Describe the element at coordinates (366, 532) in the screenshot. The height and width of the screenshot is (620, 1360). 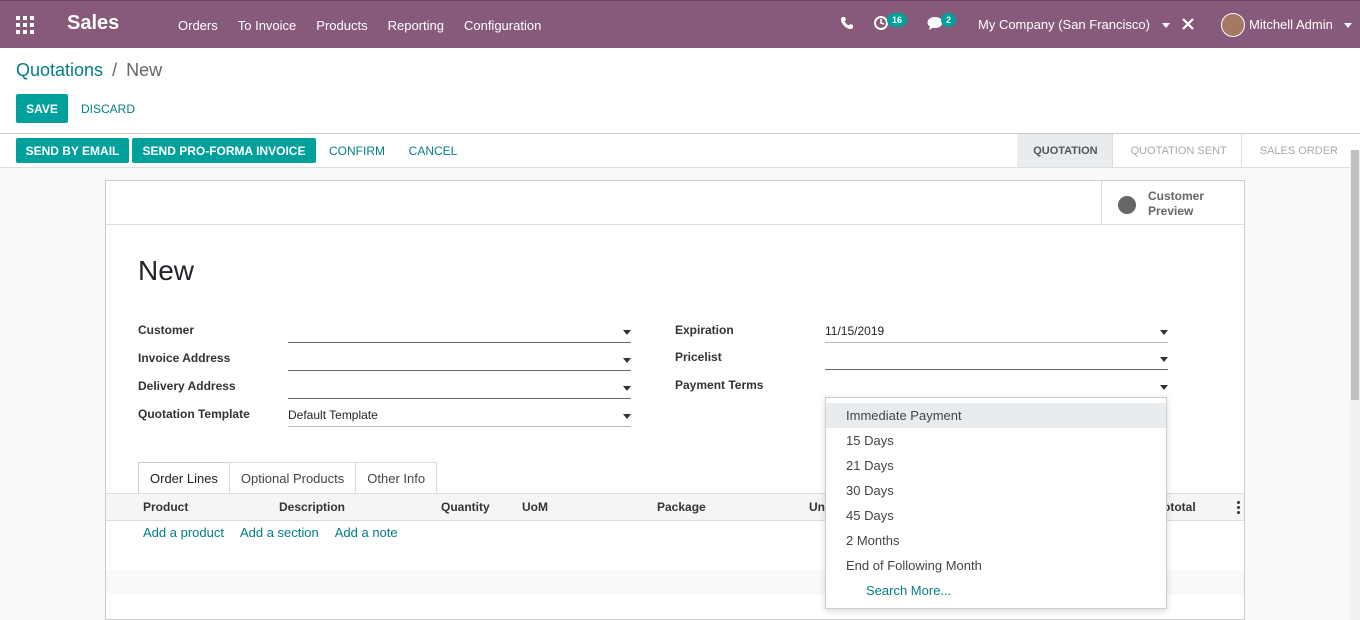
I see `add-note-link: Add a note` at that location.